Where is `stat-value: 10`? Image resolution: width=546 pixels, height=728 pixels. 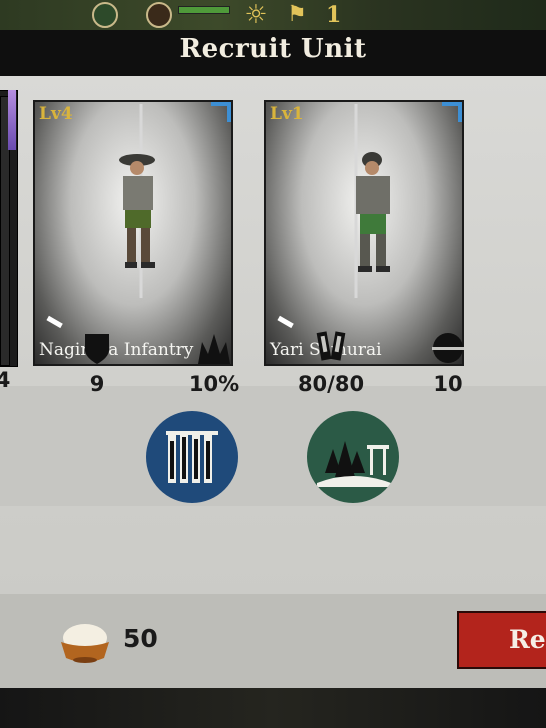
stat-value: 10 is located at coordinates (448, 384).